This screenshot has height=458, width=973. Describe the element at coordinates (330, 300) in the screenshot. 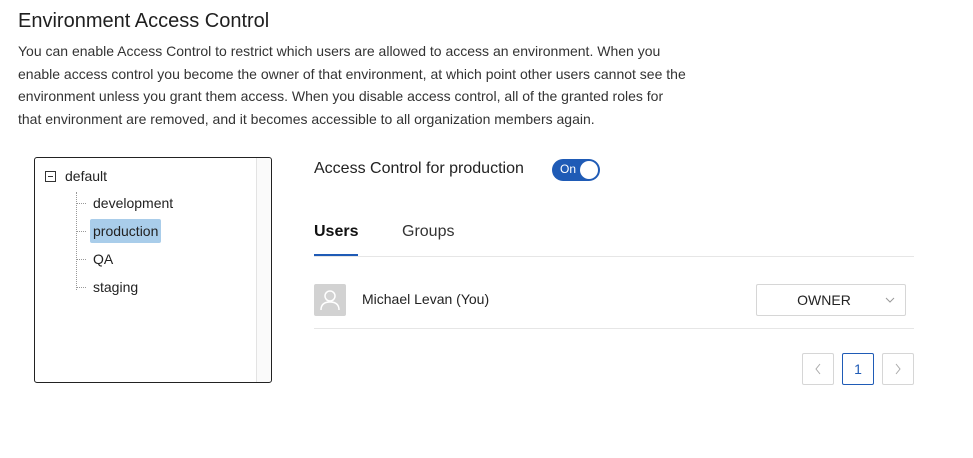

I see `user-icon` at that location.